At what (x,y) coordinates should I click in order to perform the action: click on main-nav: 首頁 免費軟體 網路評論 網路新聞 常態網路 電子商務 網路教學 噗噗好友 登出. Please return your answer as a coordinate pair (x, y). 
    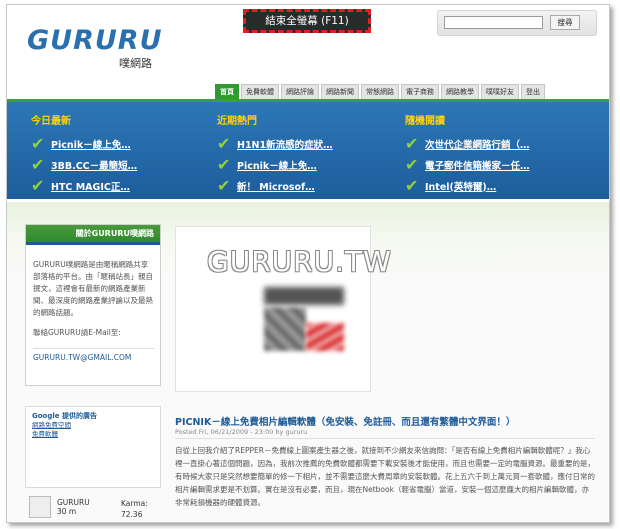
    Looking at the image, I should click on (380, 91).